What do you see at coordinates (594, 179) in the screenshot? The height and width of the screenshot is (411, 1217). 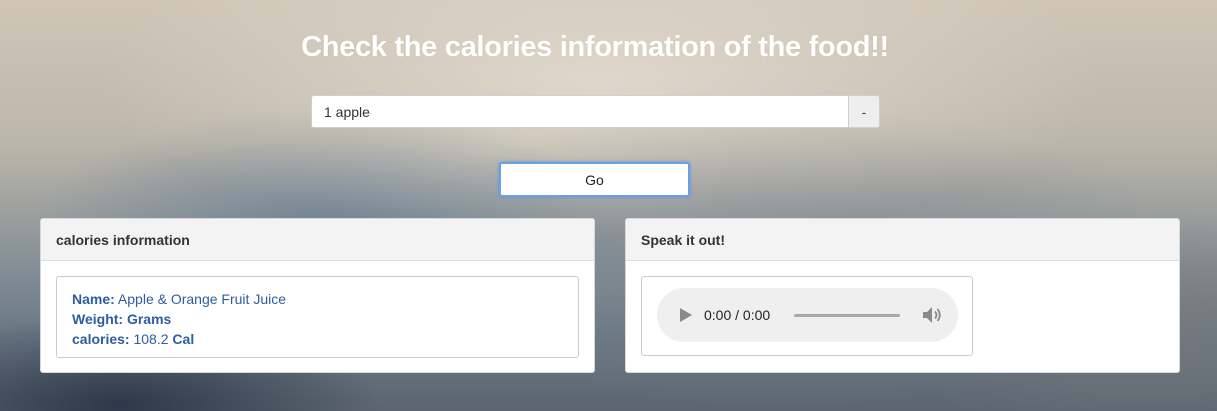 I see `go-button: Go` at bounding box center [594, 179].